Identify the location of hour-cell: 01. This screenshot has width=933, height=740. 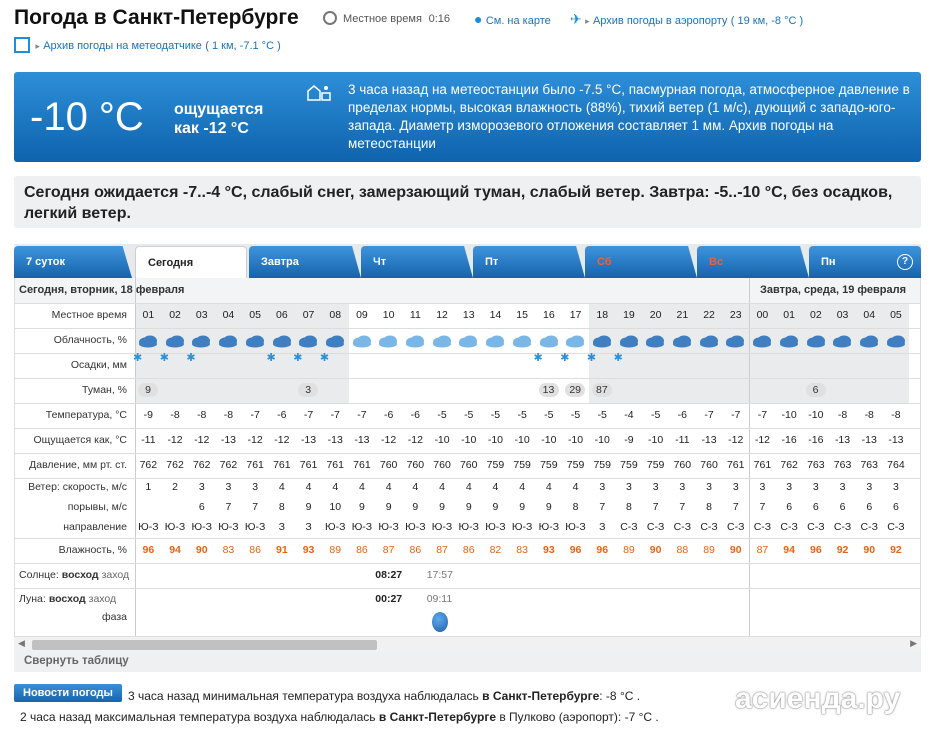
(789, 315).